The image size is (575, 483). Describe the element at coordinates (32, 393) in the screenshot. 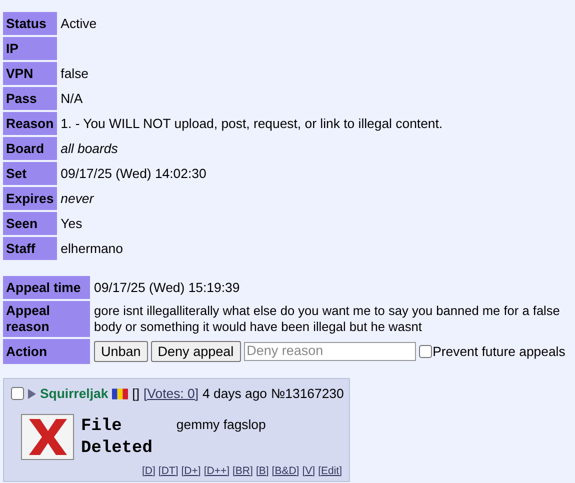

I see `triangle-icon` at that location.